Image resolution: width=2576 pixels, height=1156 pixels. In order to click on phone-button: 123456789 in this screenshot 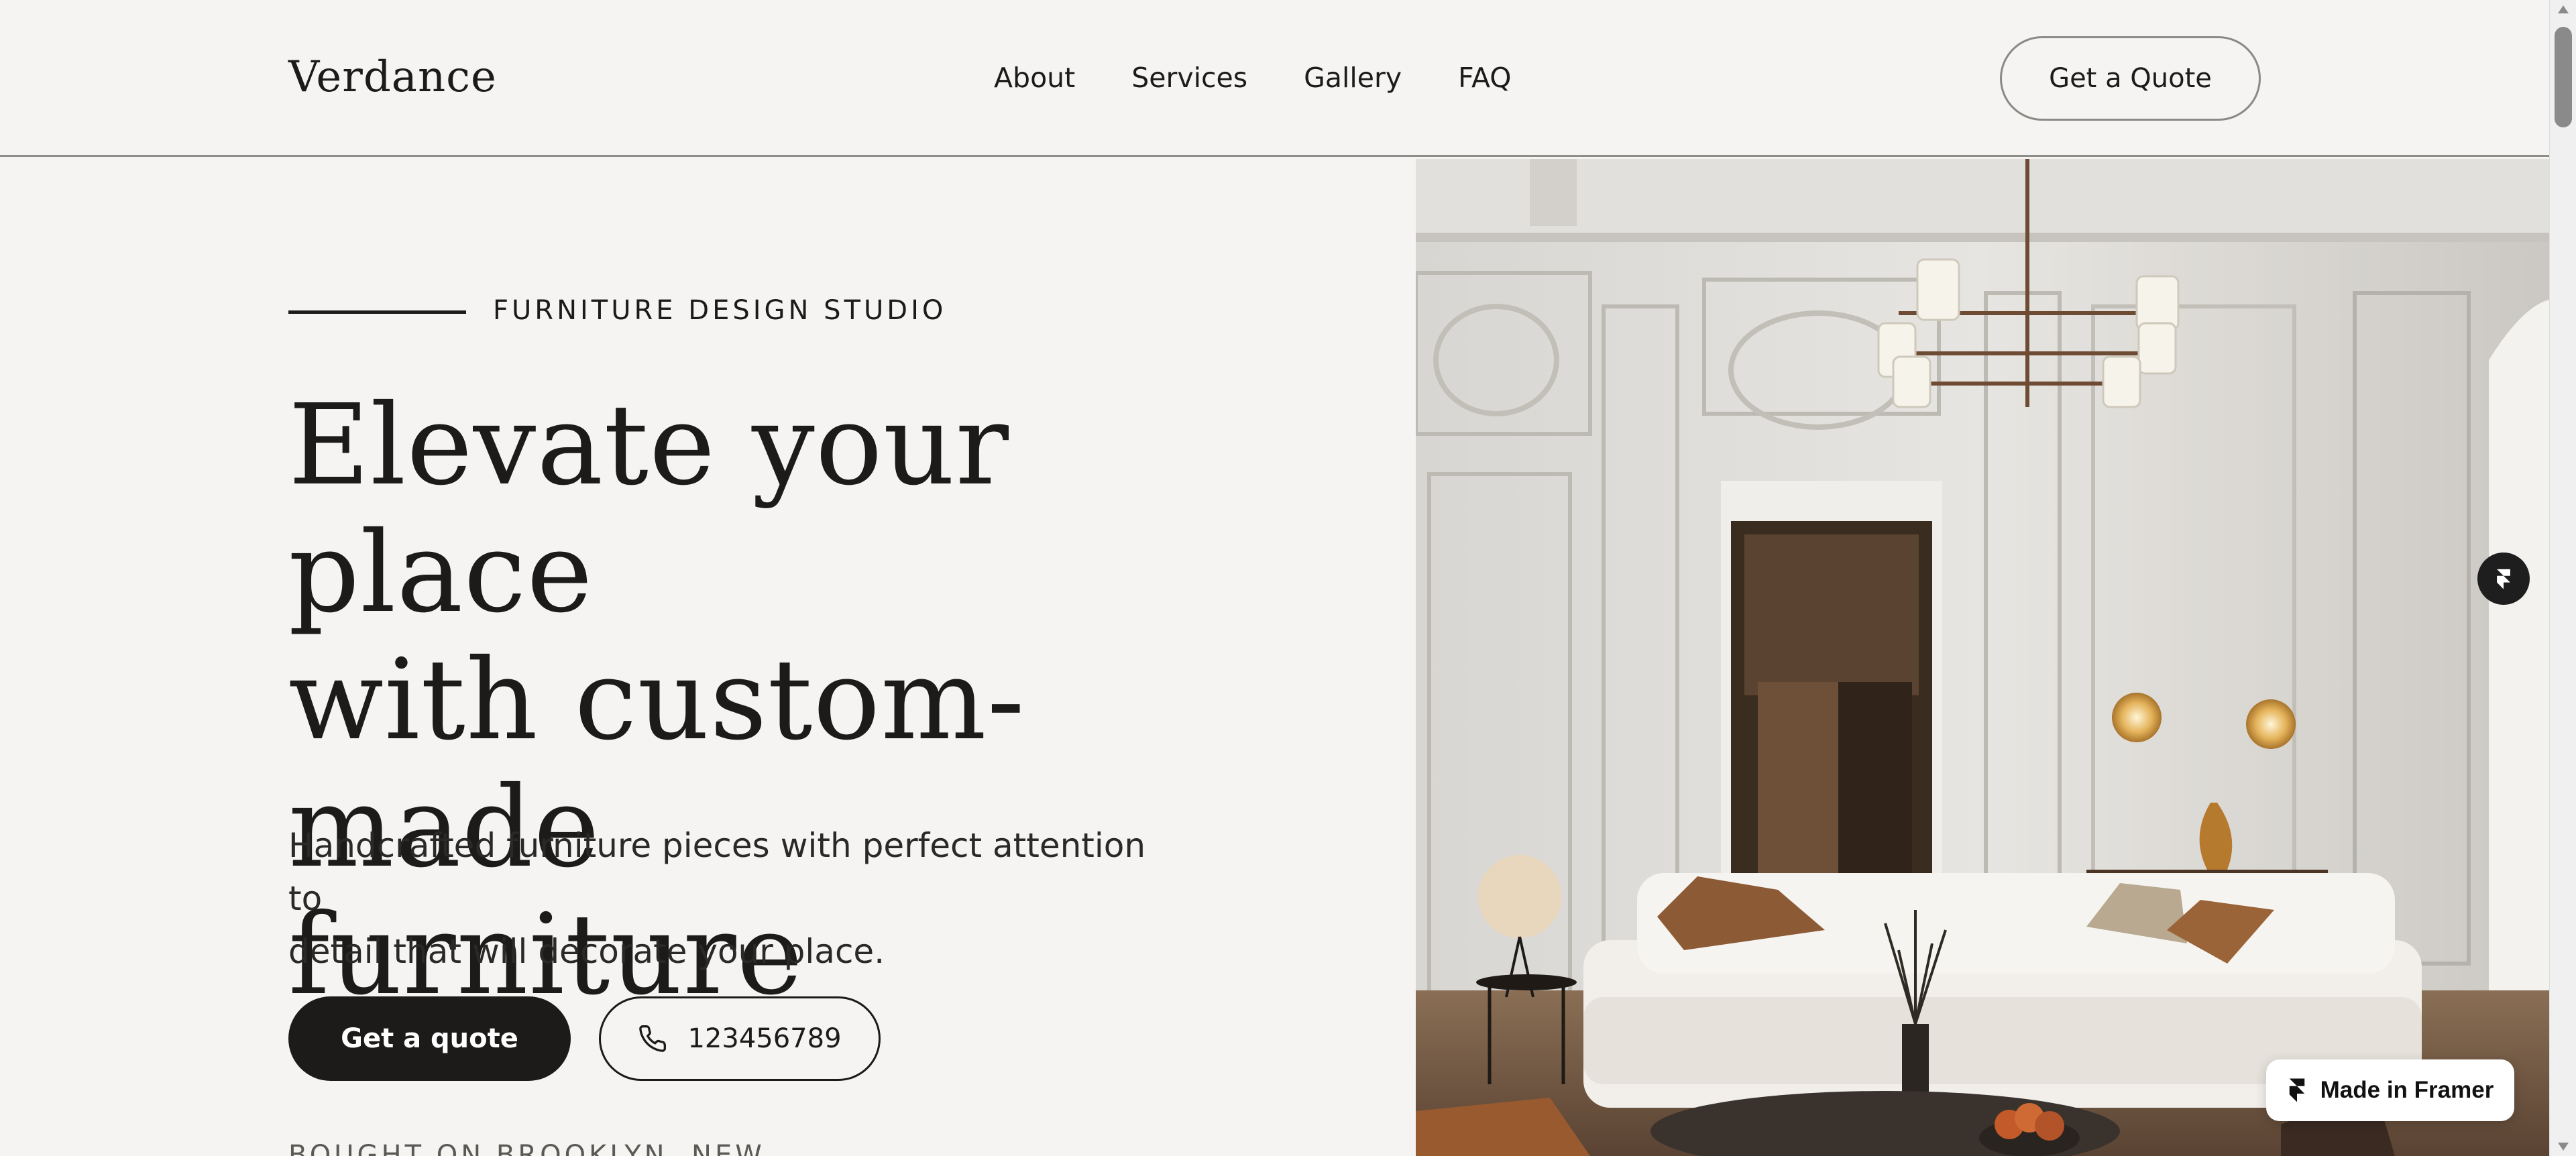, I will do `click(740, 1038)`.